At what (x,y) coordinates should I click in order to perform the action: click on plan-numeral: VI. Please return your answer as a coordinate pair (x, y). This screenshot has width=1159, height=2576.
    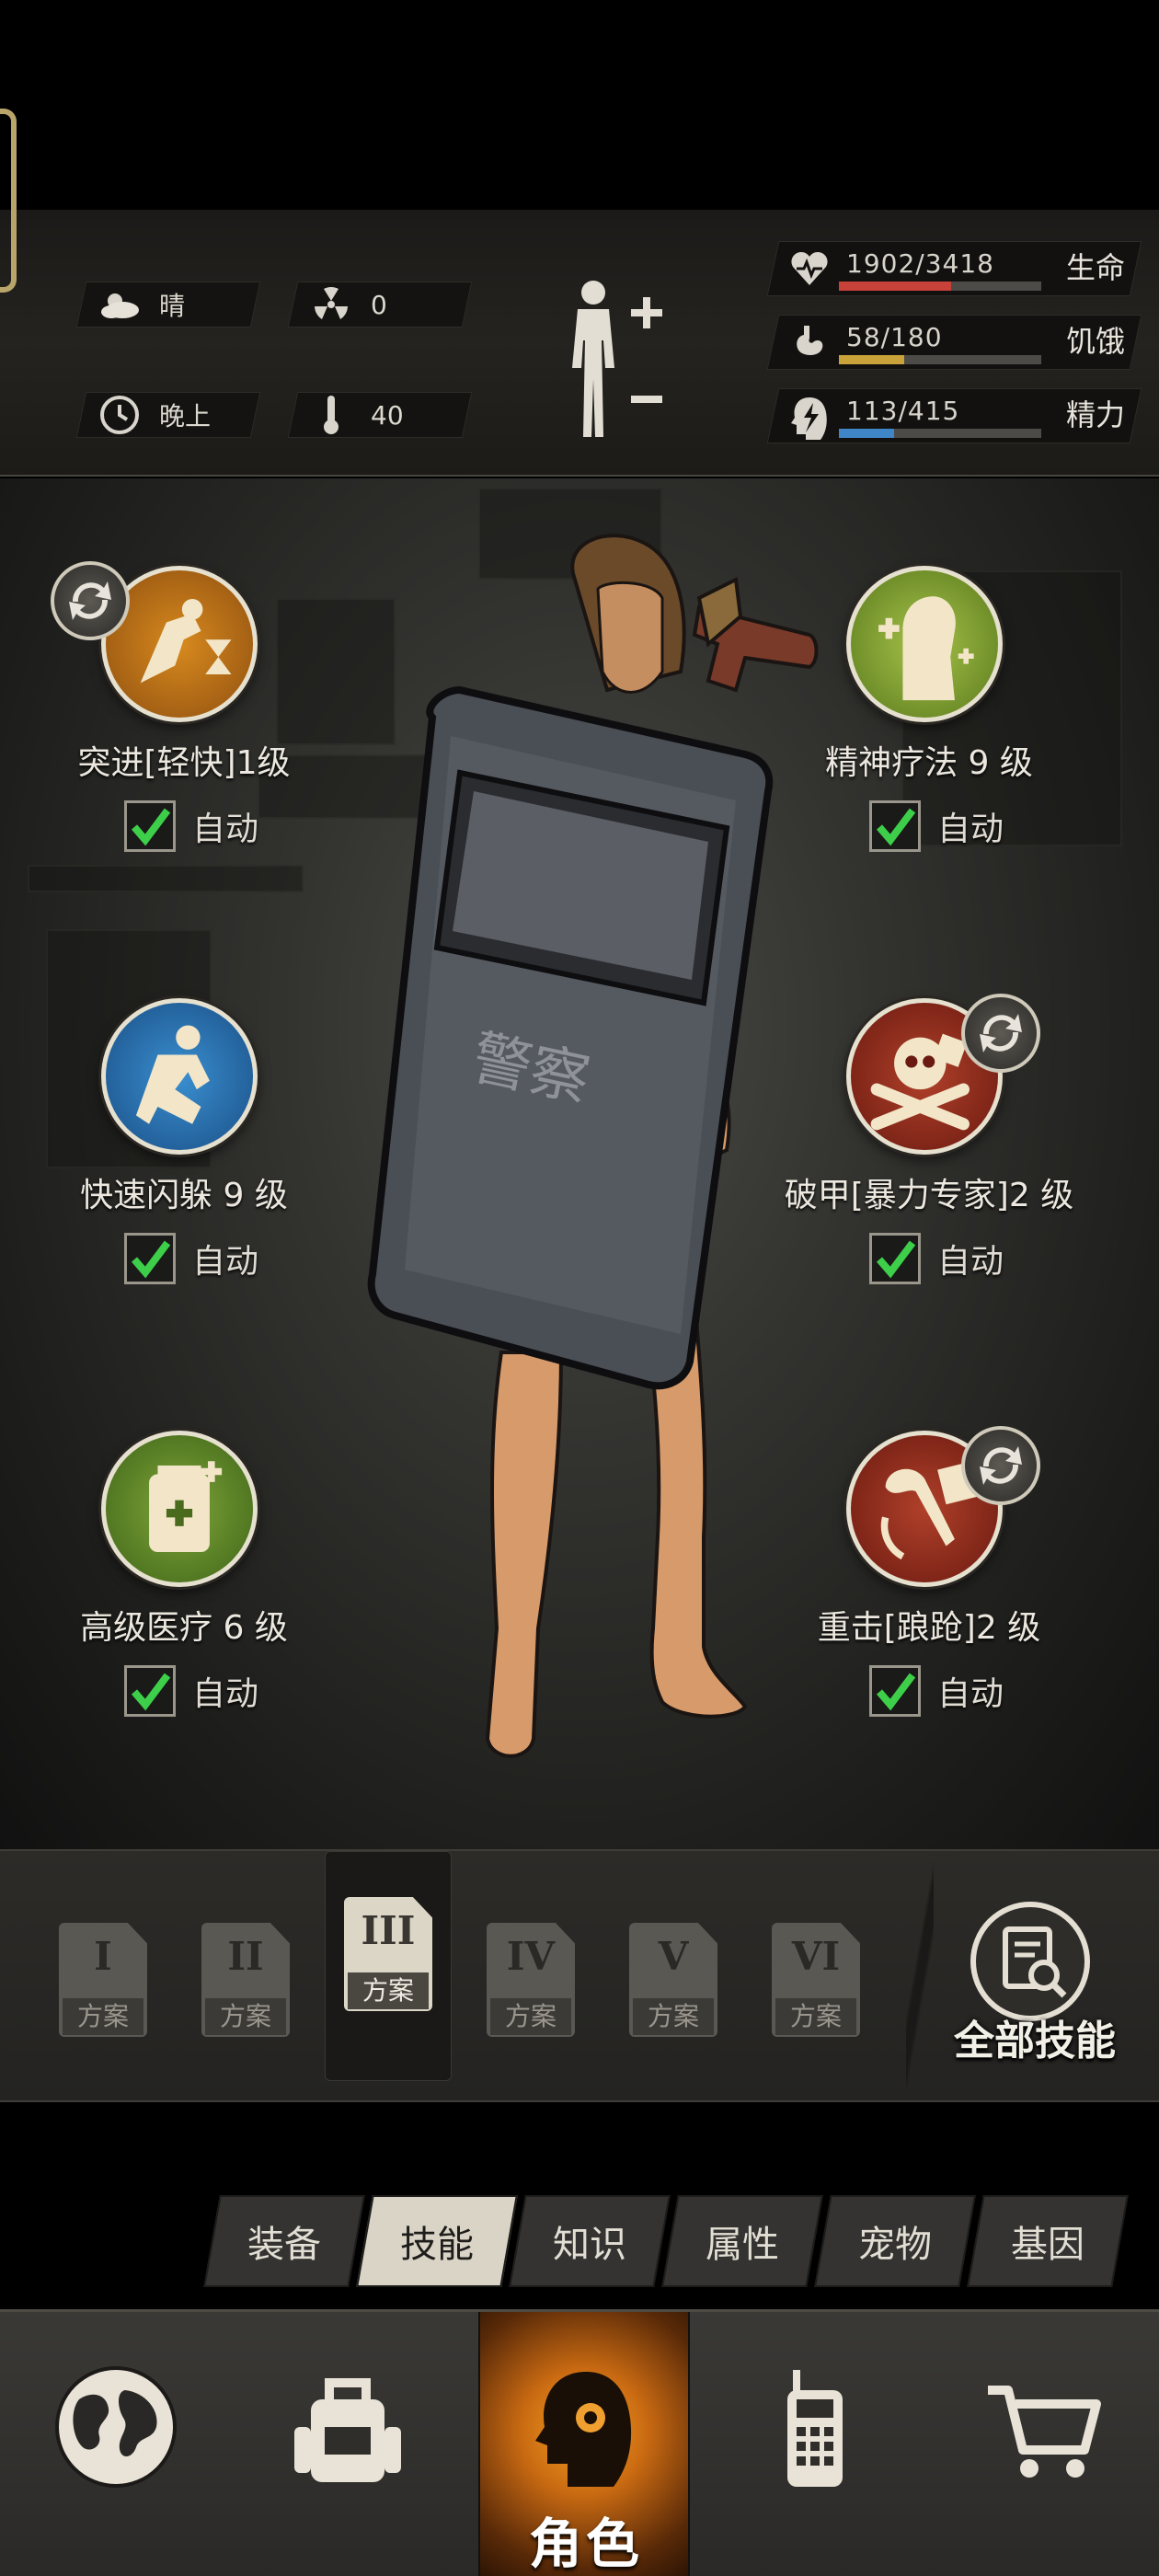
    Looking at the image, I should click on (816, 1956).